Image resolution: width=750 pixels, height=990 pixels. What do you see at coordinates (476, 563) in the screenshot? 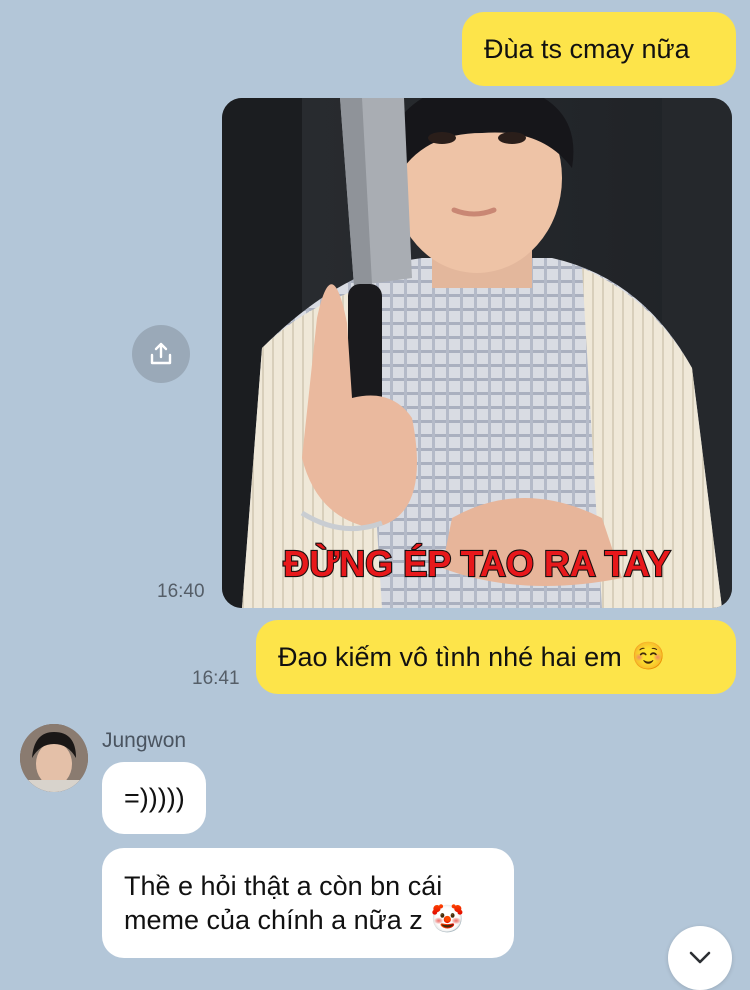
I see `meme-caption: ĐỪNG ÉP TAO RA TAY` at bounding box center [476, 563].